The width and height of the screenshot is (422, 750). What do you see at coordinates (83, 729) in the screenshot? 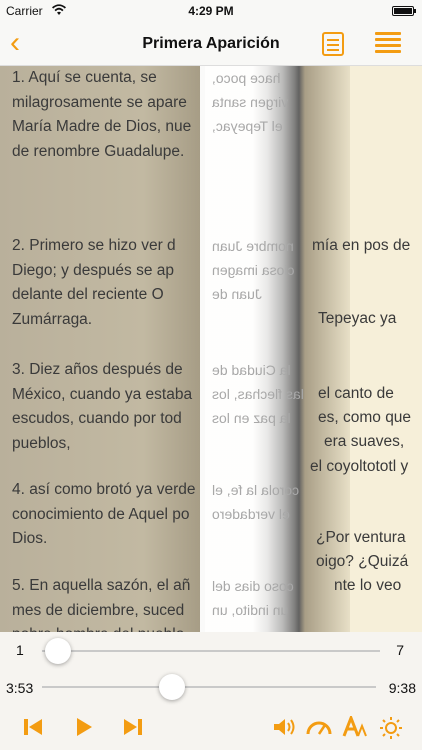
I see `play-icon` at bounding box center [83, 729].